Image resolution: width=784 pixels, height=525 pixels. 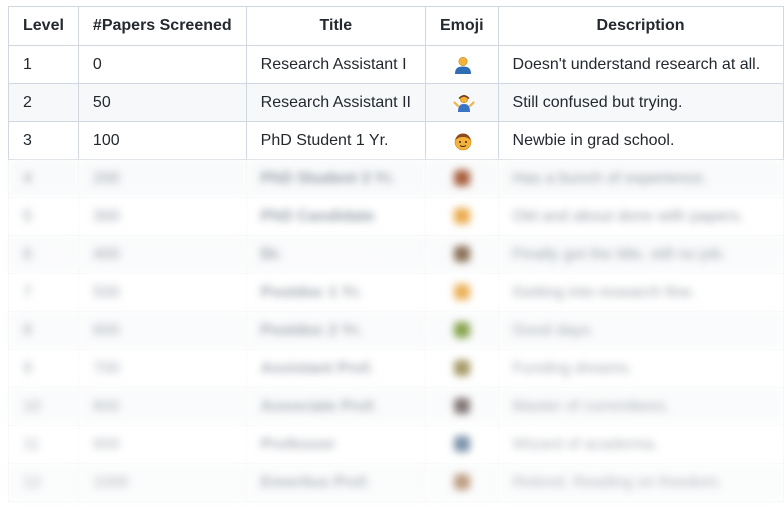 I want to click on cell-title: Postdoc 1 Yr., so click(x=335, y=292).